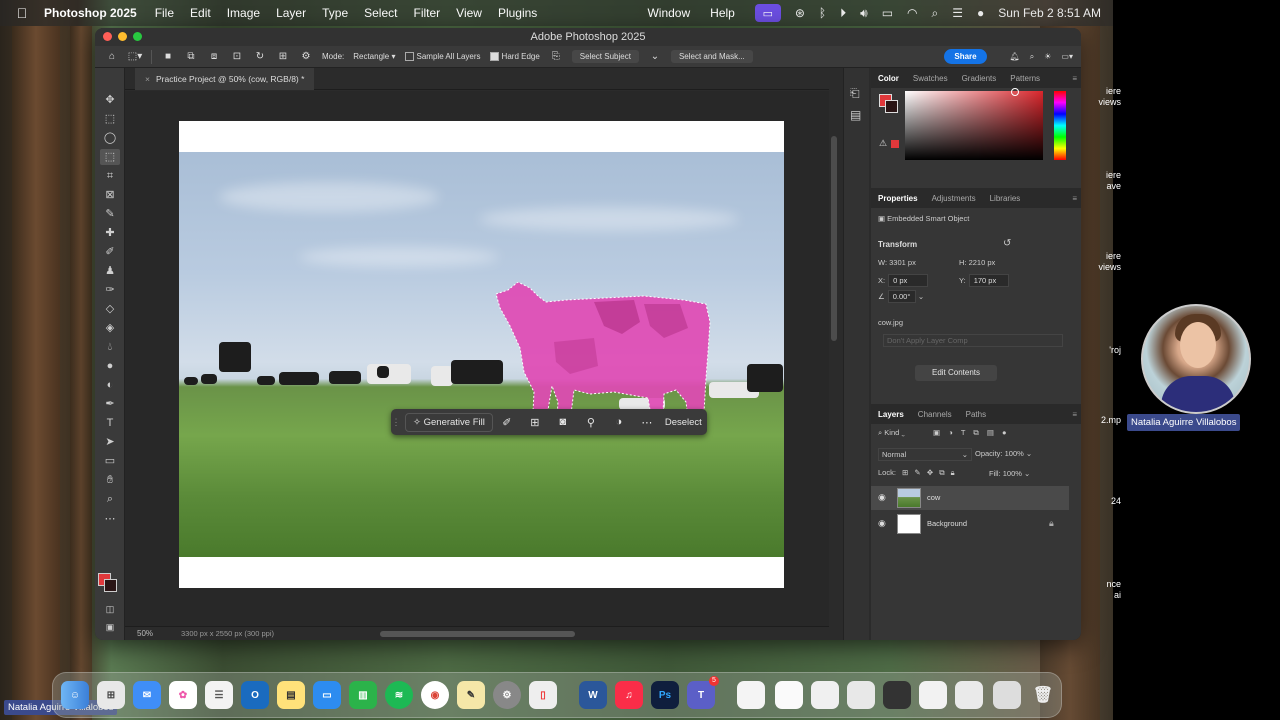 Image resolution: width=1280 pixels, height=720 pixels. I want to click on zoom-level: 50%, so click(145, 633).